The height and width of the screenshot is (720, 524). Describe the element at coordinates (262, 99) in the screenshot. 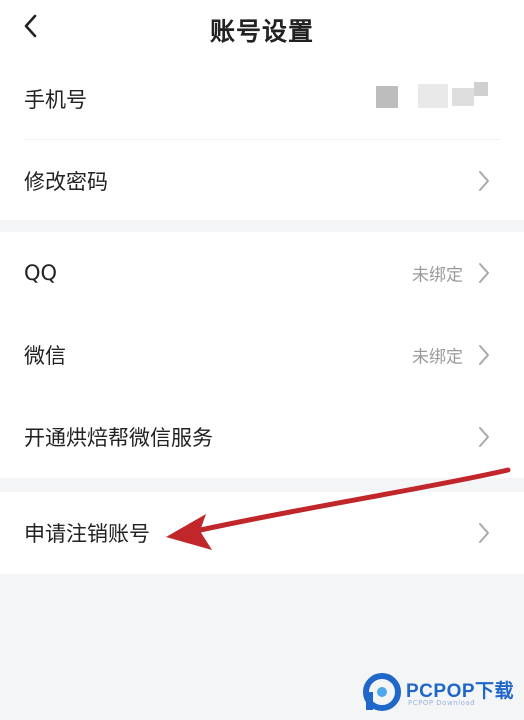

I see `phone-row: 手机号` at that location.